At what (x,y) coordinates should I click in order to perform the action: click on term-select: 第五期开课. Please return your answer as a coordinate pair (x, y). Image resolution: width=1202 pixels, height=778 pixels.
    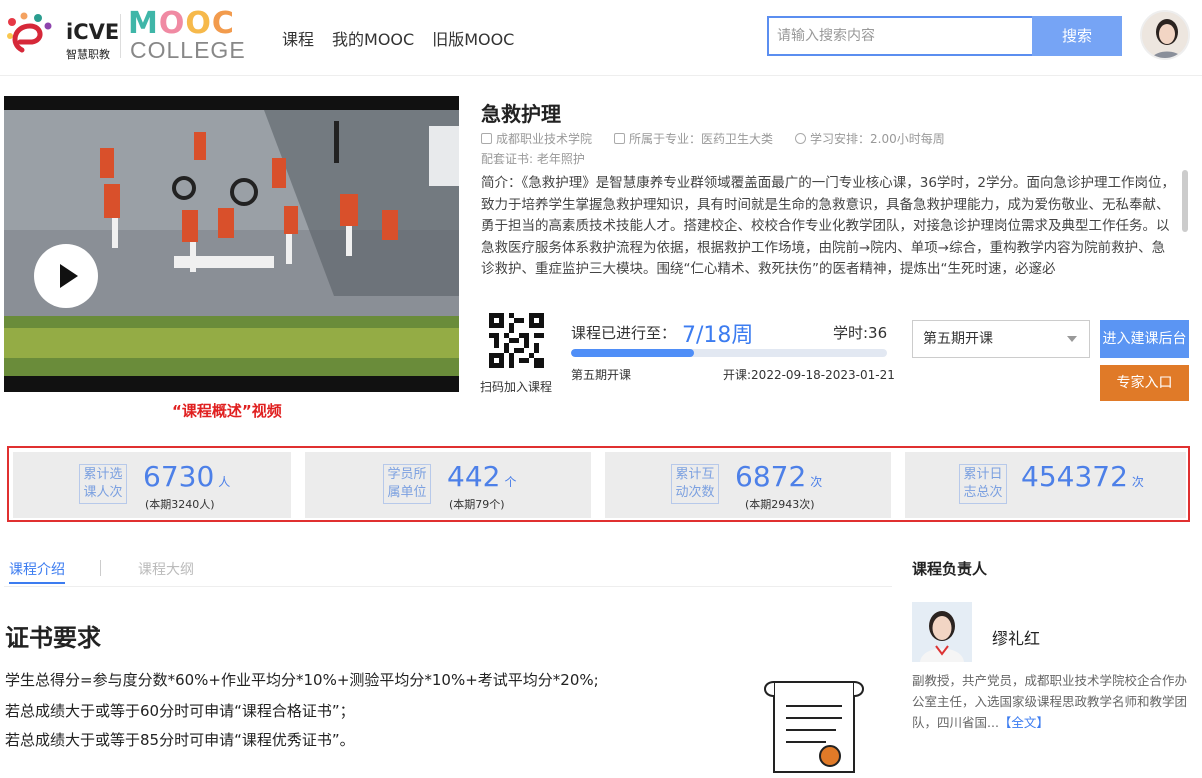
    Looking at the image, I should click on (1001, 339).